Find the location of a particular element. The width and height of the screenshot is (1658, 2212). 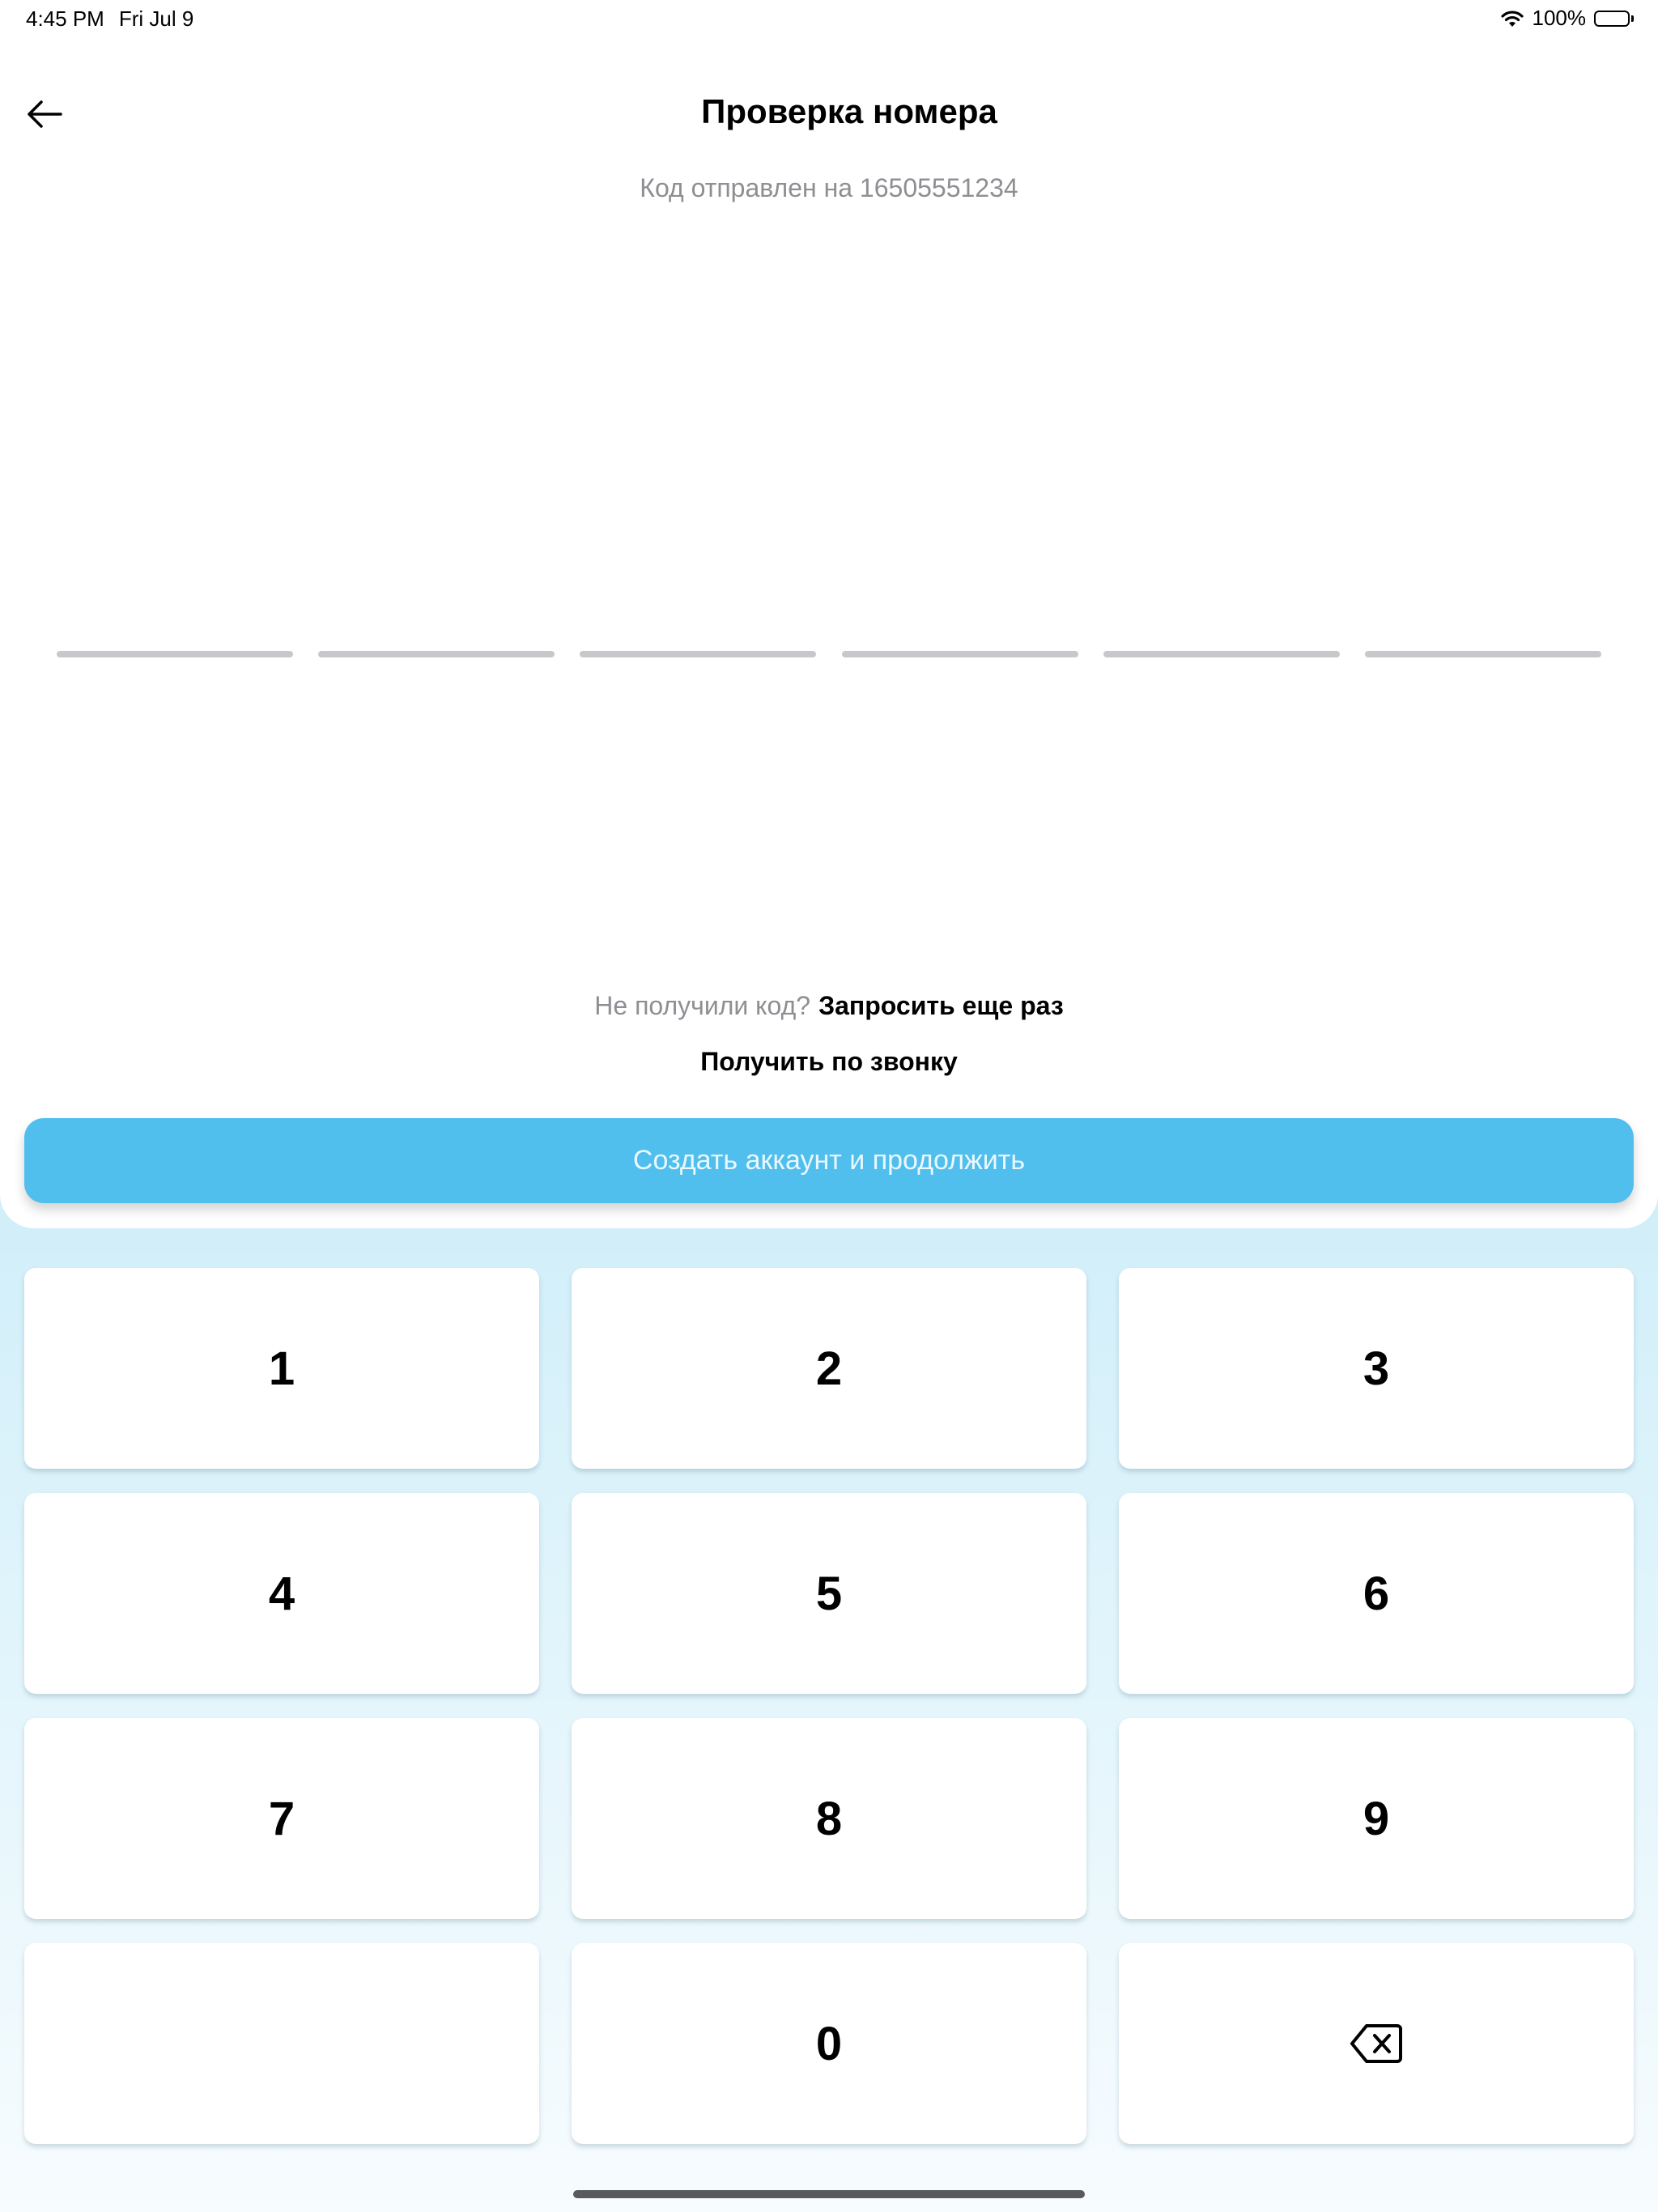

resend-hint: Не получили код? is located at coordinates (702, 1006).